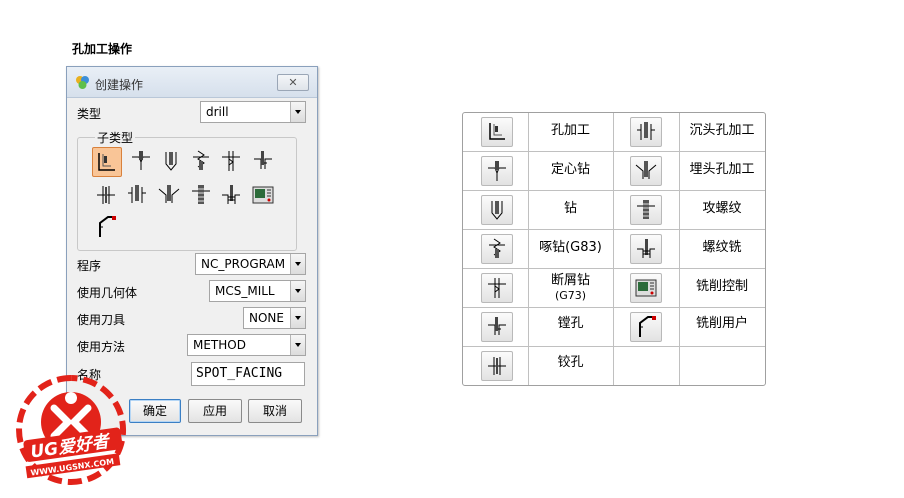 This screenshot has width=904, height=498. Describe the element at coordinates (89, 114) in the screenshot. I see `type-label: 类型` at that location.